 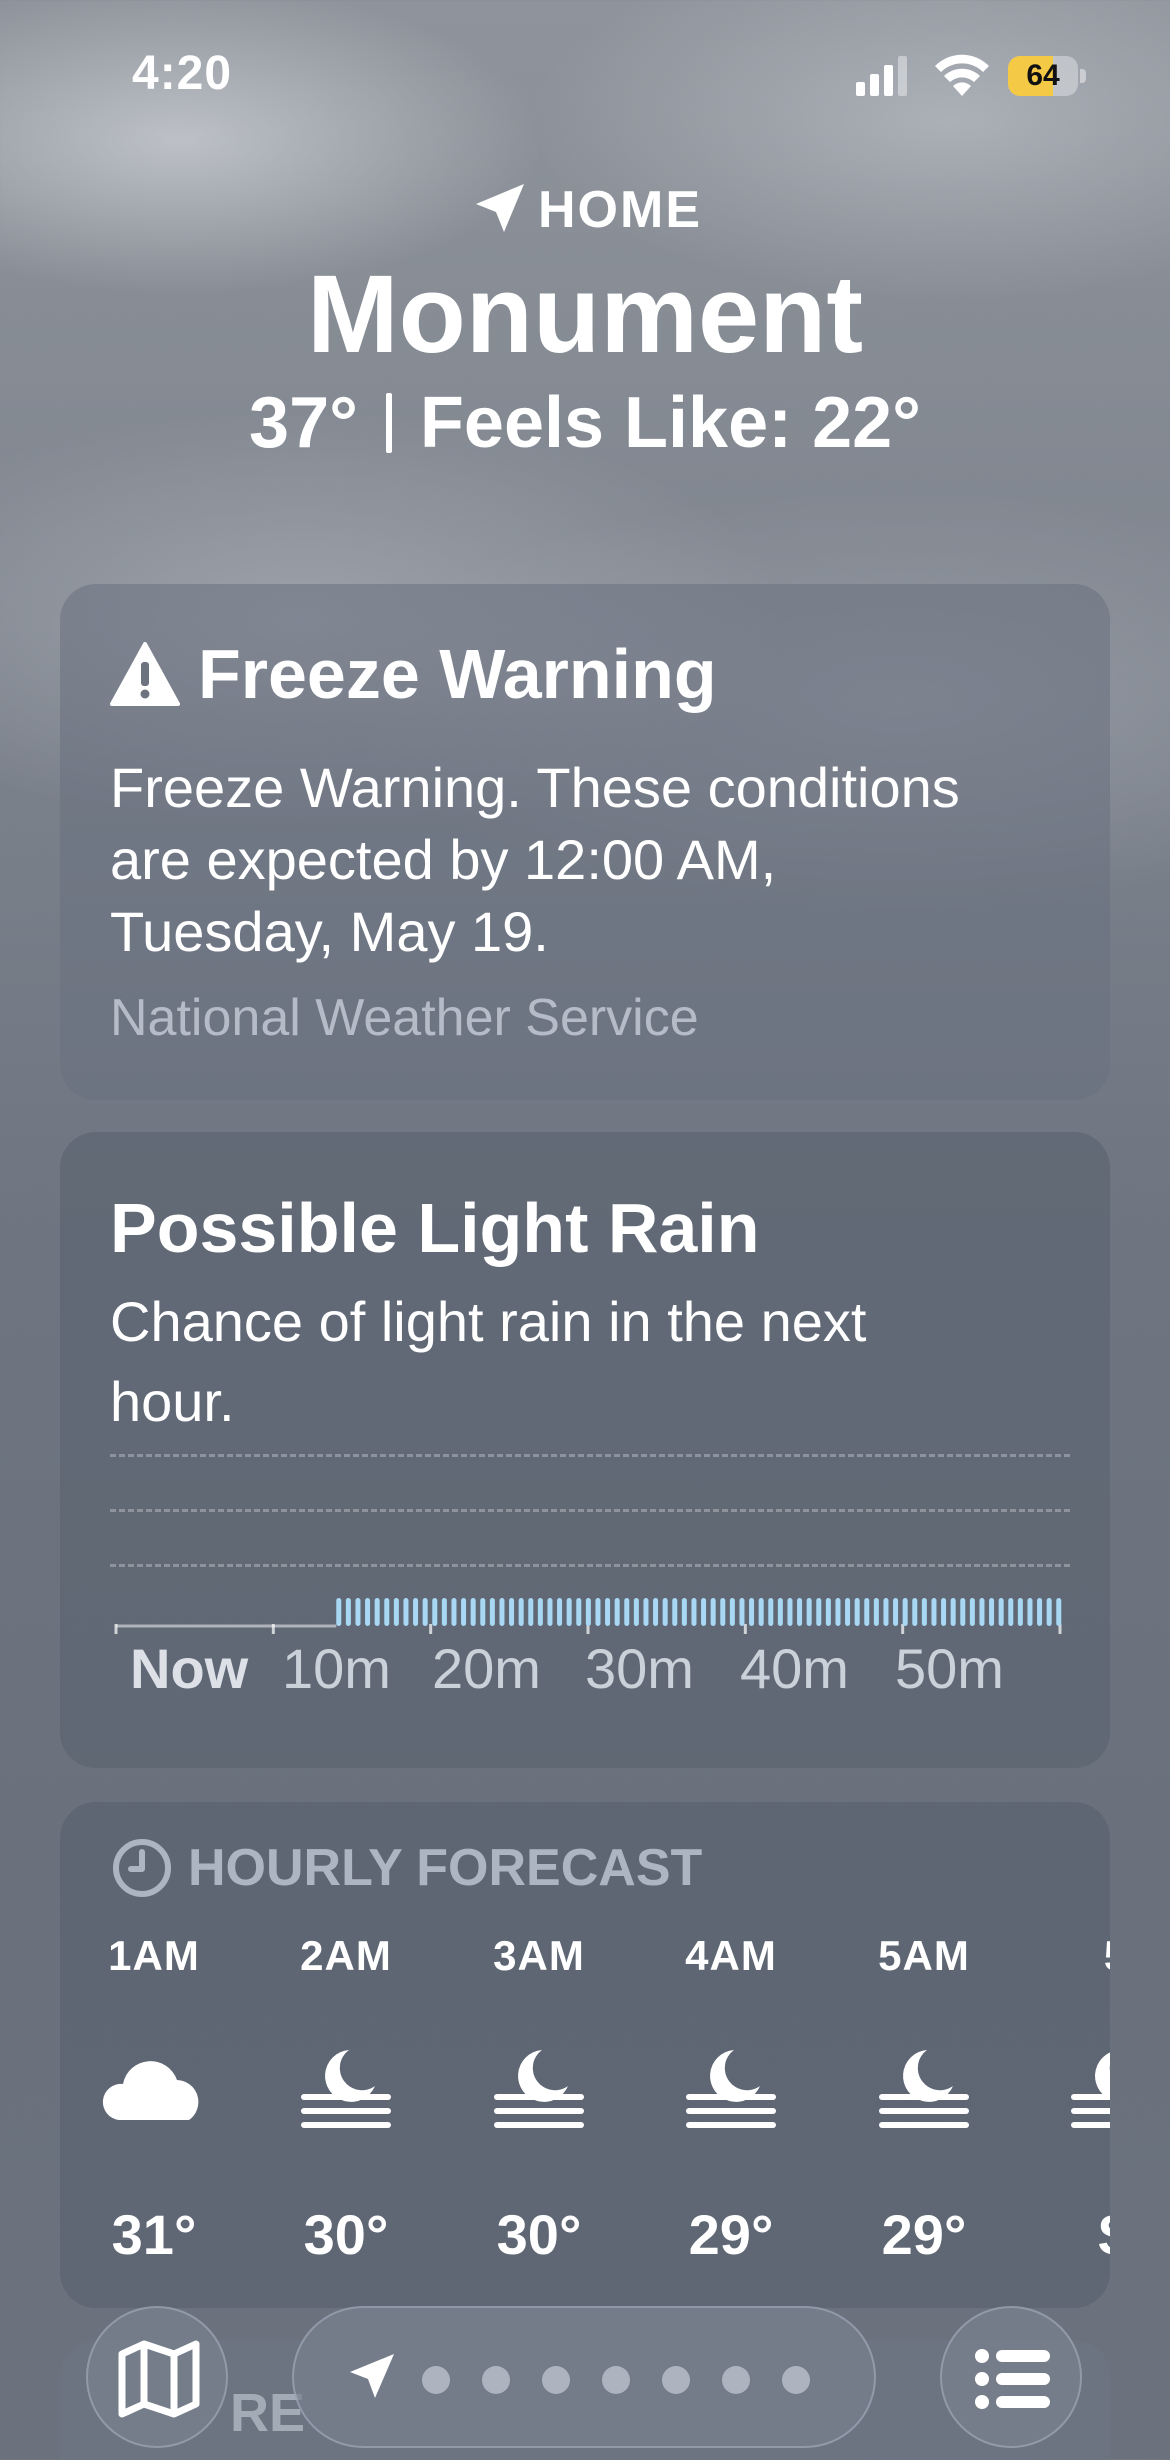 What do you see at coordinates (388, 423) in the screenshot?
I see `divider` at bounding box center [388, 423].